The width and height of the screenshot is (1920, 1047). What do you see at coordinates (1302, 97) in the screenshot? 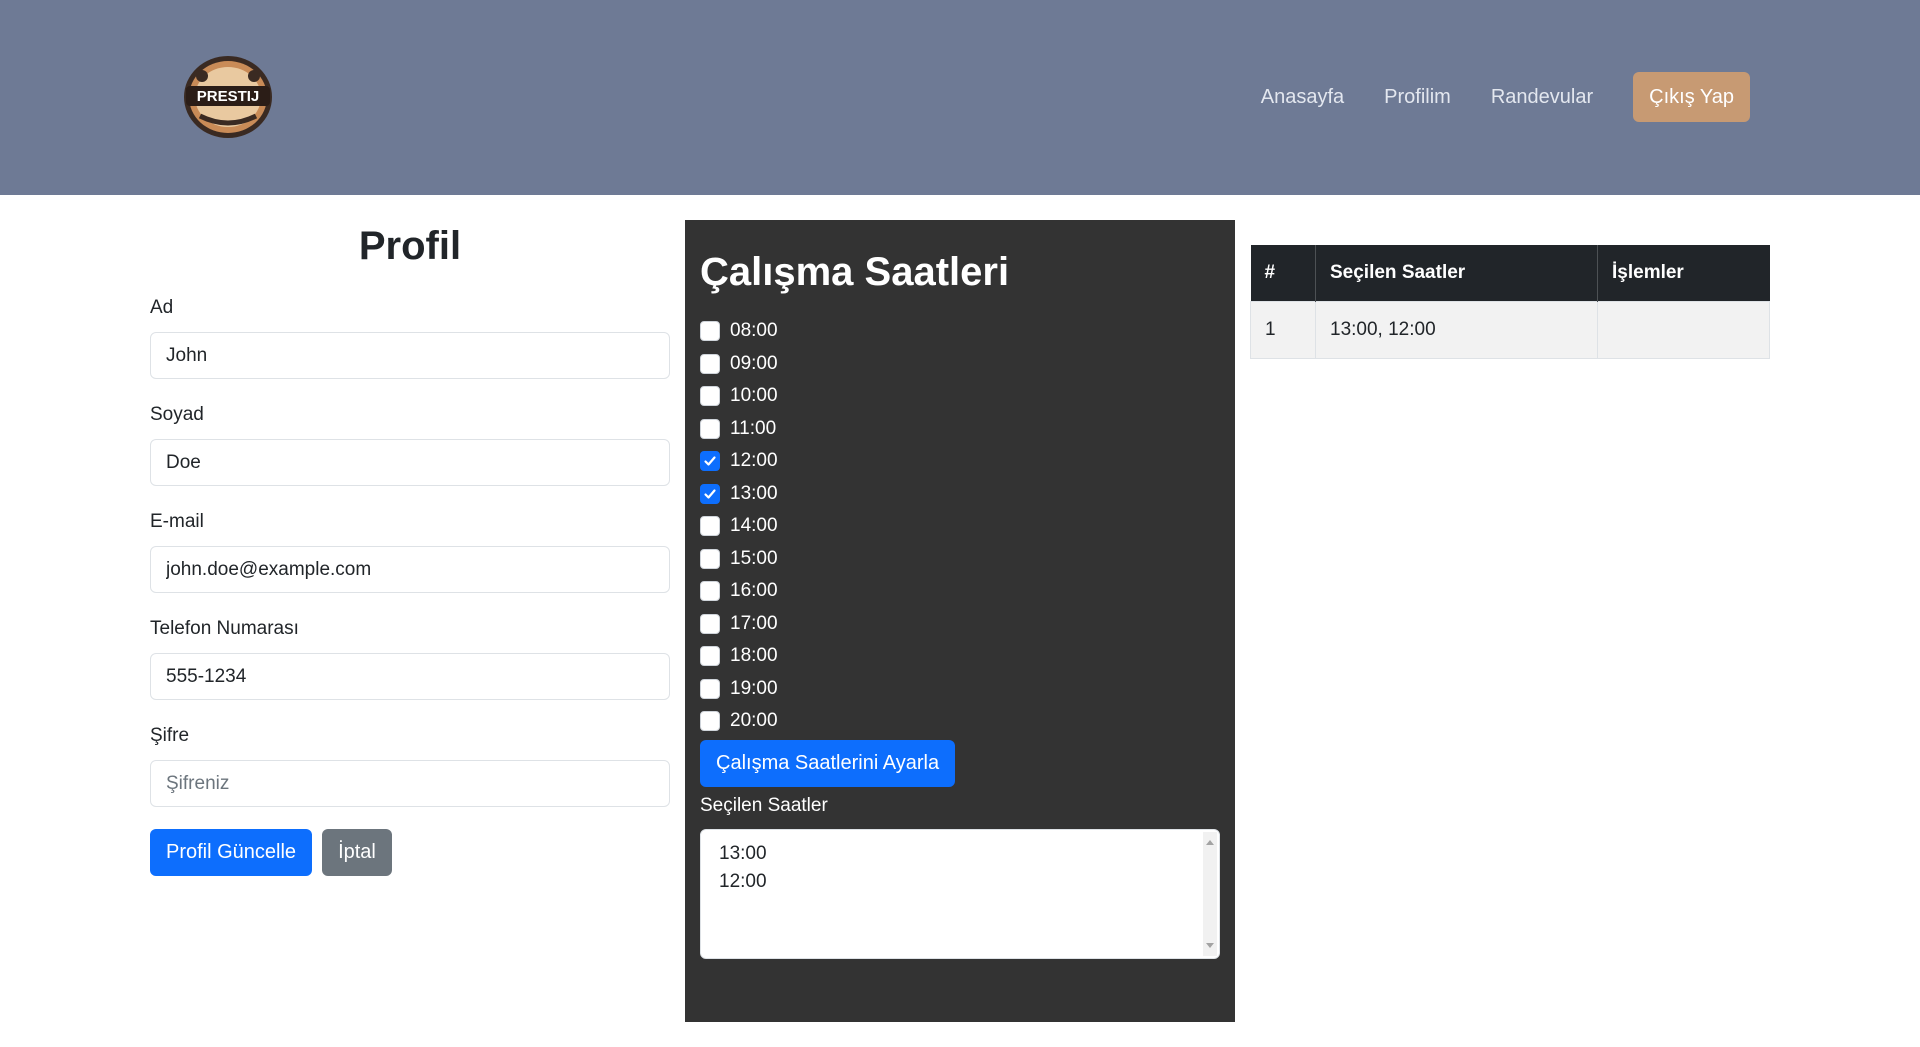
I see `nav-link-home: Anasayfa` at bounding box center [1302, 97].